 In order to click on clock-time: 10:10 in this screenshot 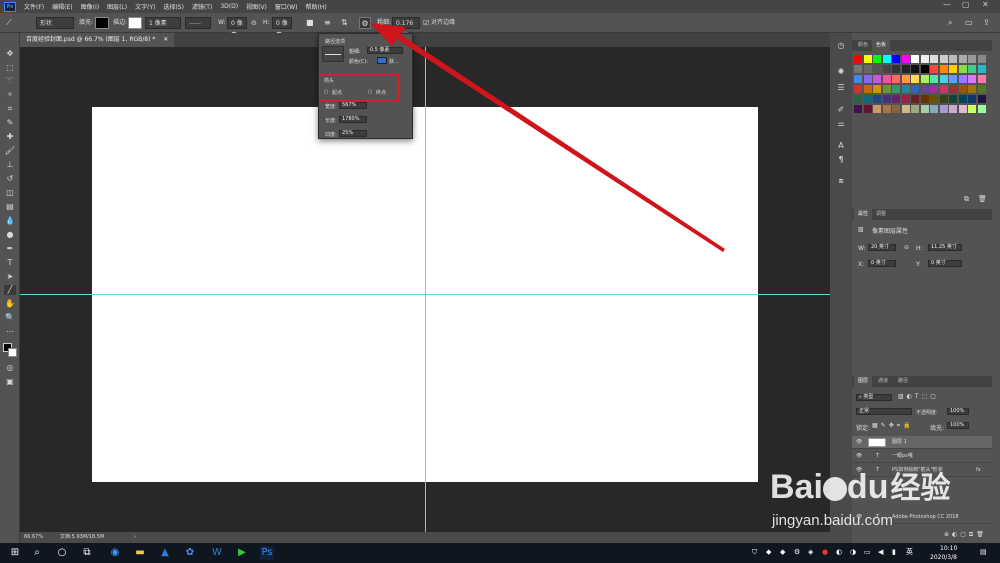, I will do `click(948, 548)`.